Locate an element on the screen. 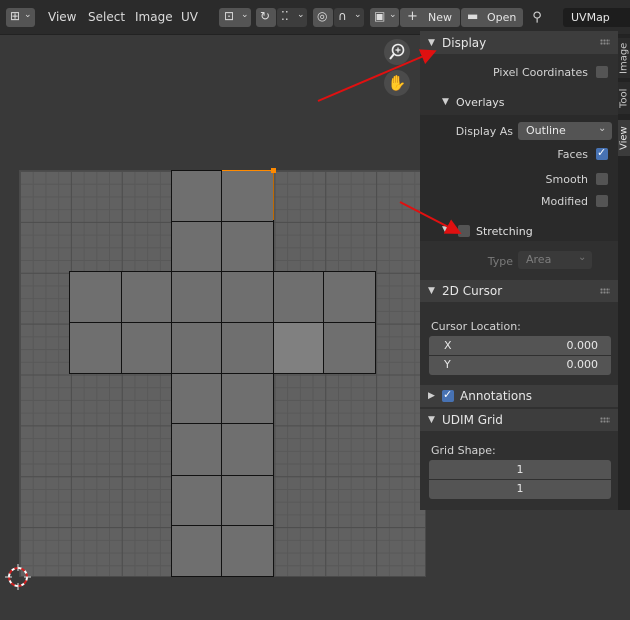 The width and height of the screenshot is (630, 620). menu-uv: UV is located at coordinates (189, 17).